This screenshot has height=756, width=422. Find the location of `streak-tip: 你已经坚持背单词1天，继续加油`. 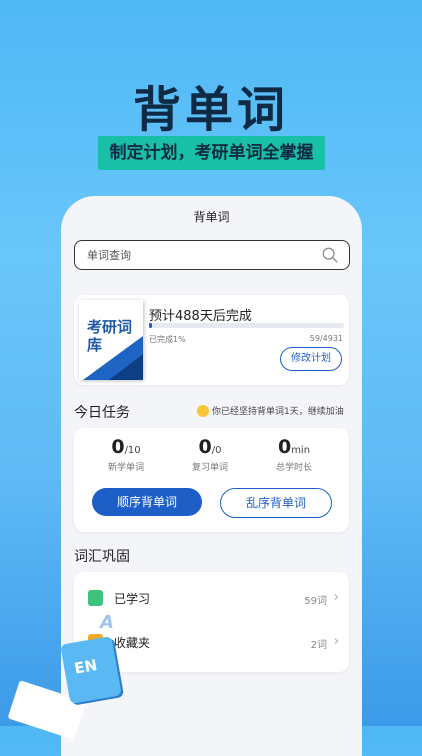

streak-tip: 你已经坚持背单词1天，继续加油 is located at coordinates (270, 411).